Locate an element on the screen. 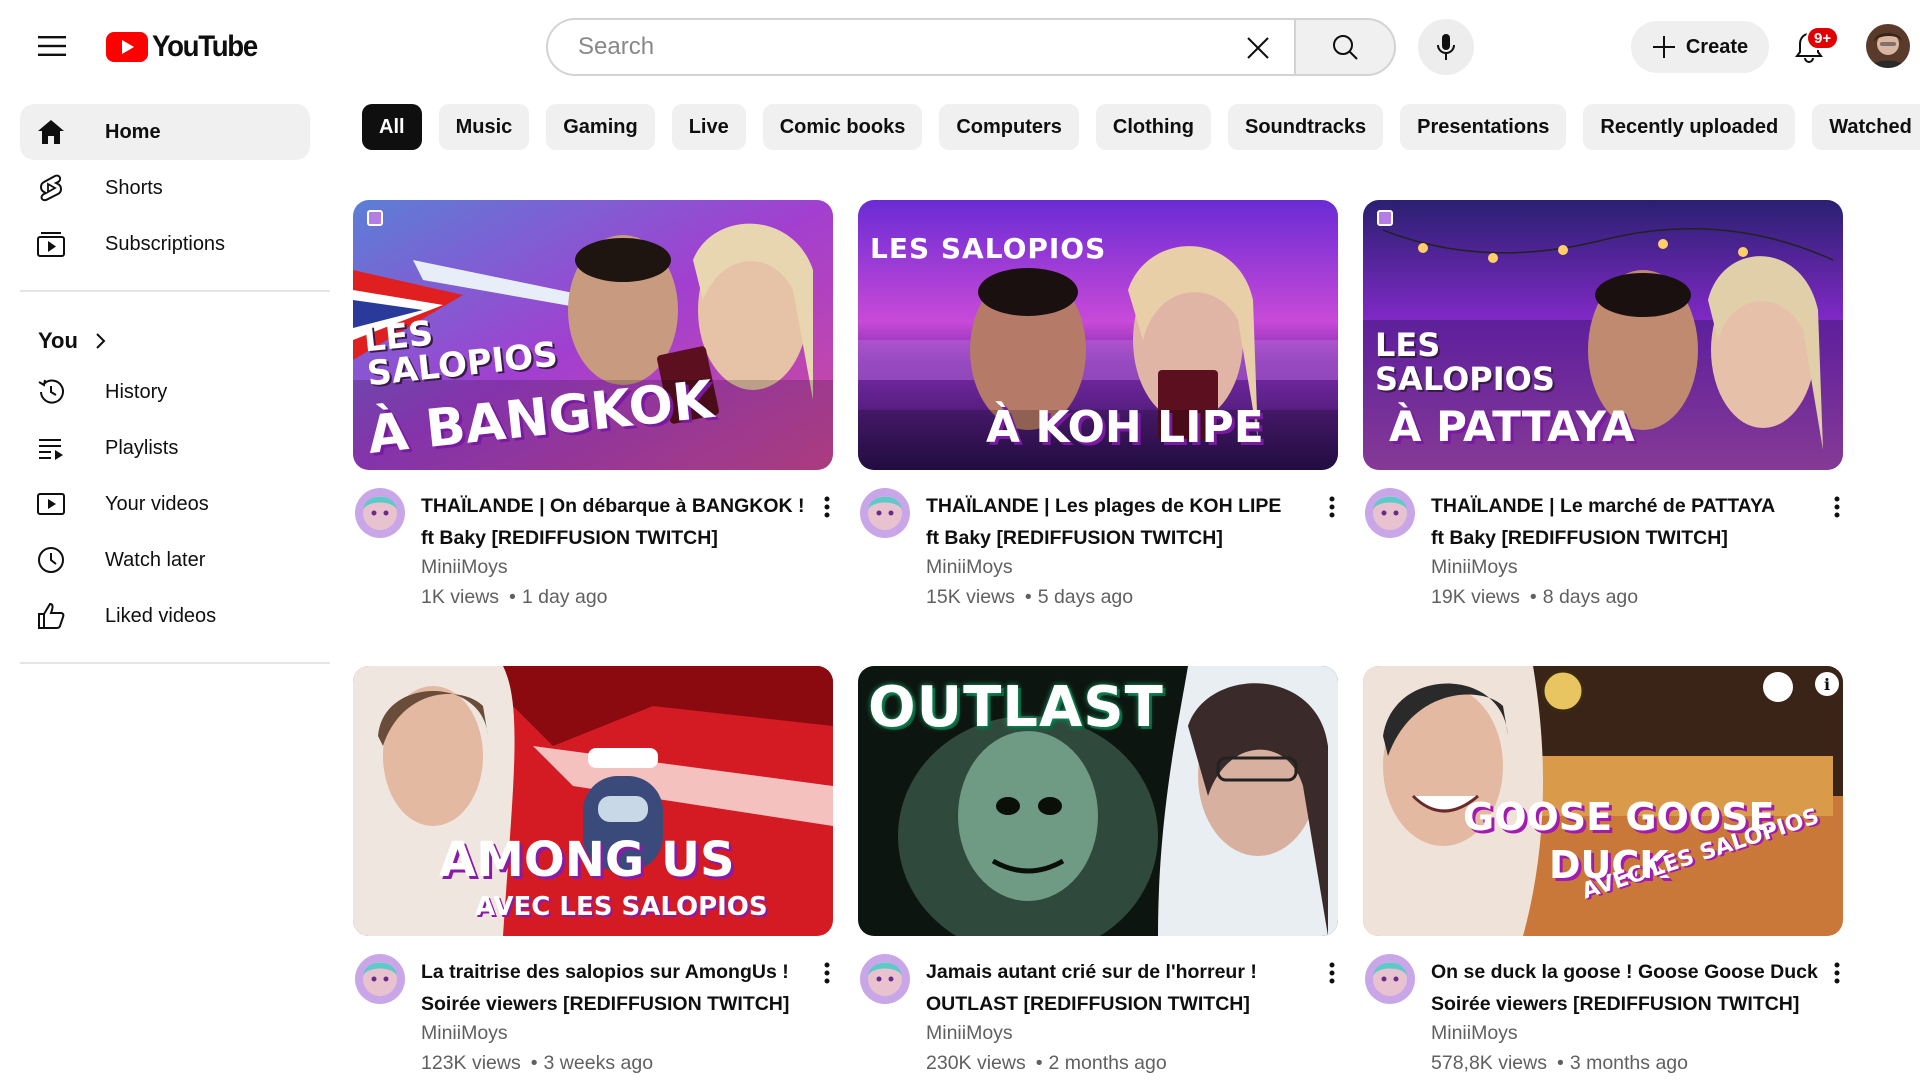 The width and height of the screenshot is (1920, 1080). video-title-line: La traitrise des salopios sur AmongUs ! is located at coordinates (605, 972).